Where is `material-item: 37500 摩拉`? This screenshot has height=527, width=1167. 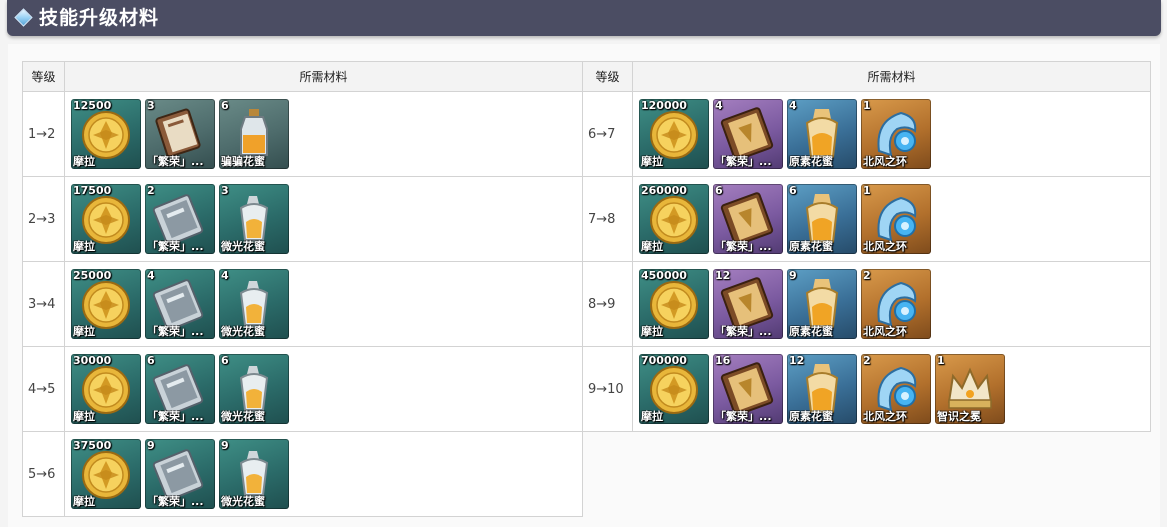
material-item: 37500 摩拉 is located at coordinates (106, 474).